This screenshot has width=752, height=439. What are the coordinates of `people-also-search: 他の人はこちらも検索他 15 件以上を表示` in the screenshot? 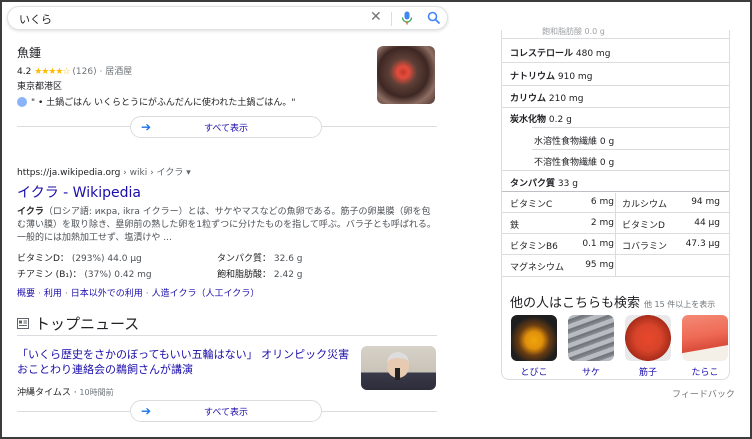 It's located at (612, 301).